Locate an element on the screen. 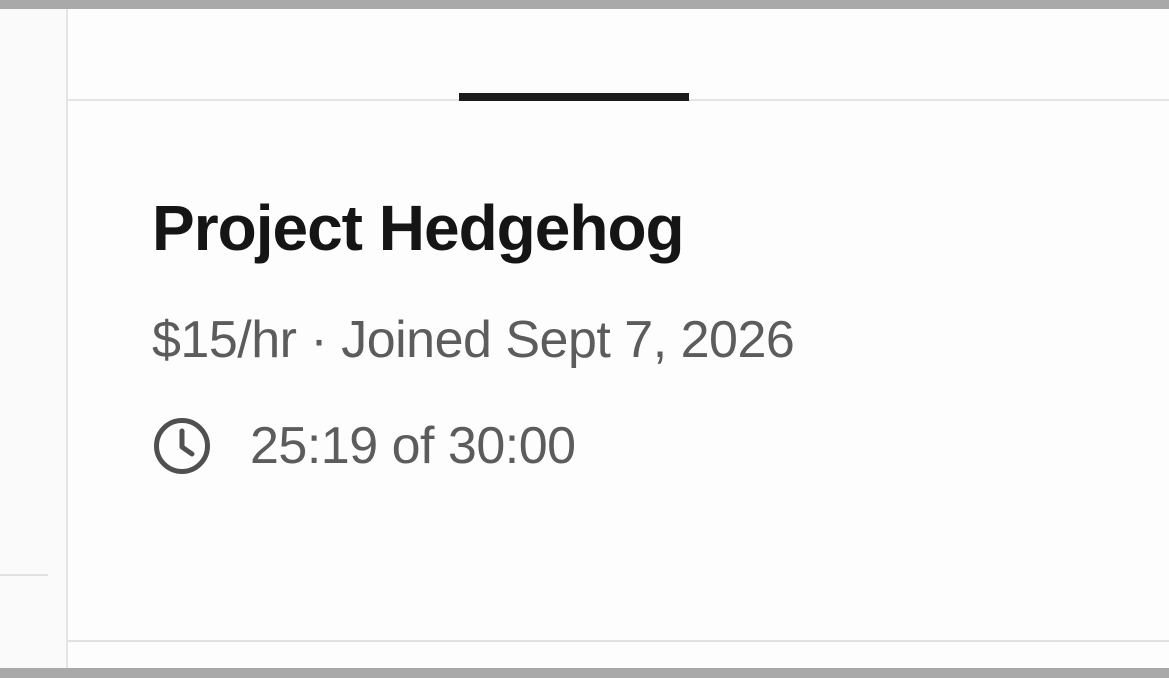 This screenshot has height=678, width=1169. hourly-rate: $15/hr is located at coordinates (224, 340).